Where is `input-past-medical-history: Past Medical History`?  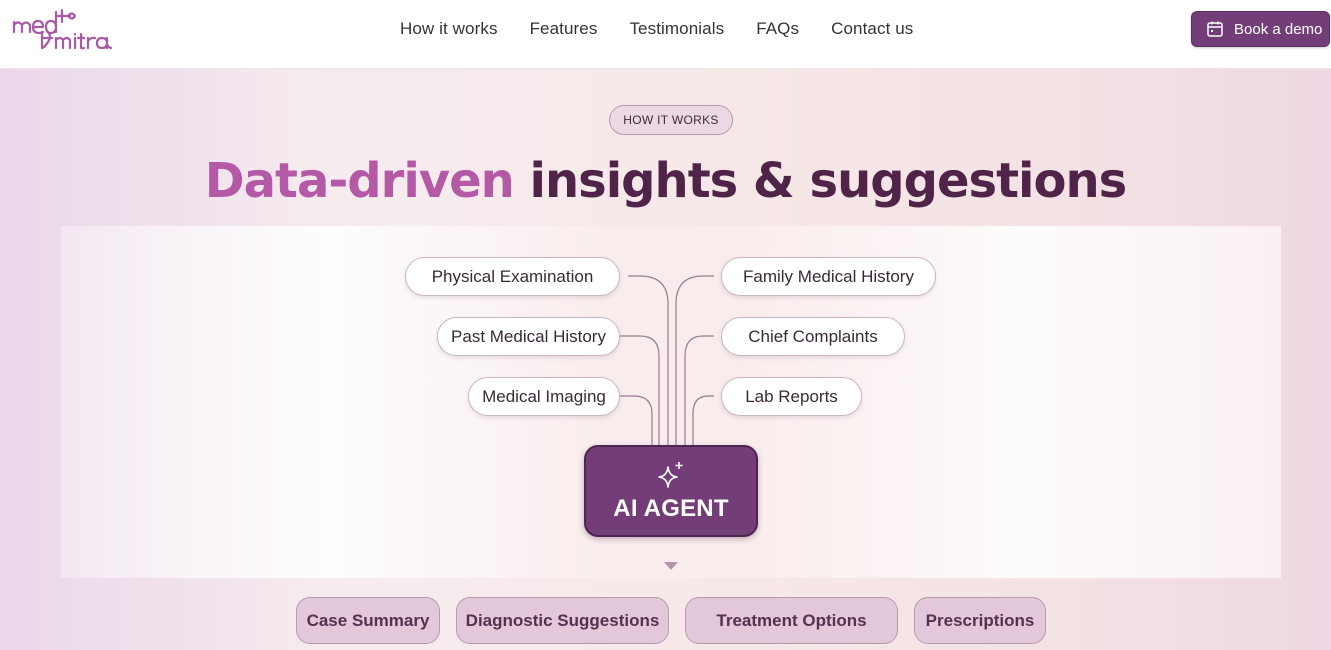 input-past-medical-history: Past Medical History is located at coordinates (528, 336).